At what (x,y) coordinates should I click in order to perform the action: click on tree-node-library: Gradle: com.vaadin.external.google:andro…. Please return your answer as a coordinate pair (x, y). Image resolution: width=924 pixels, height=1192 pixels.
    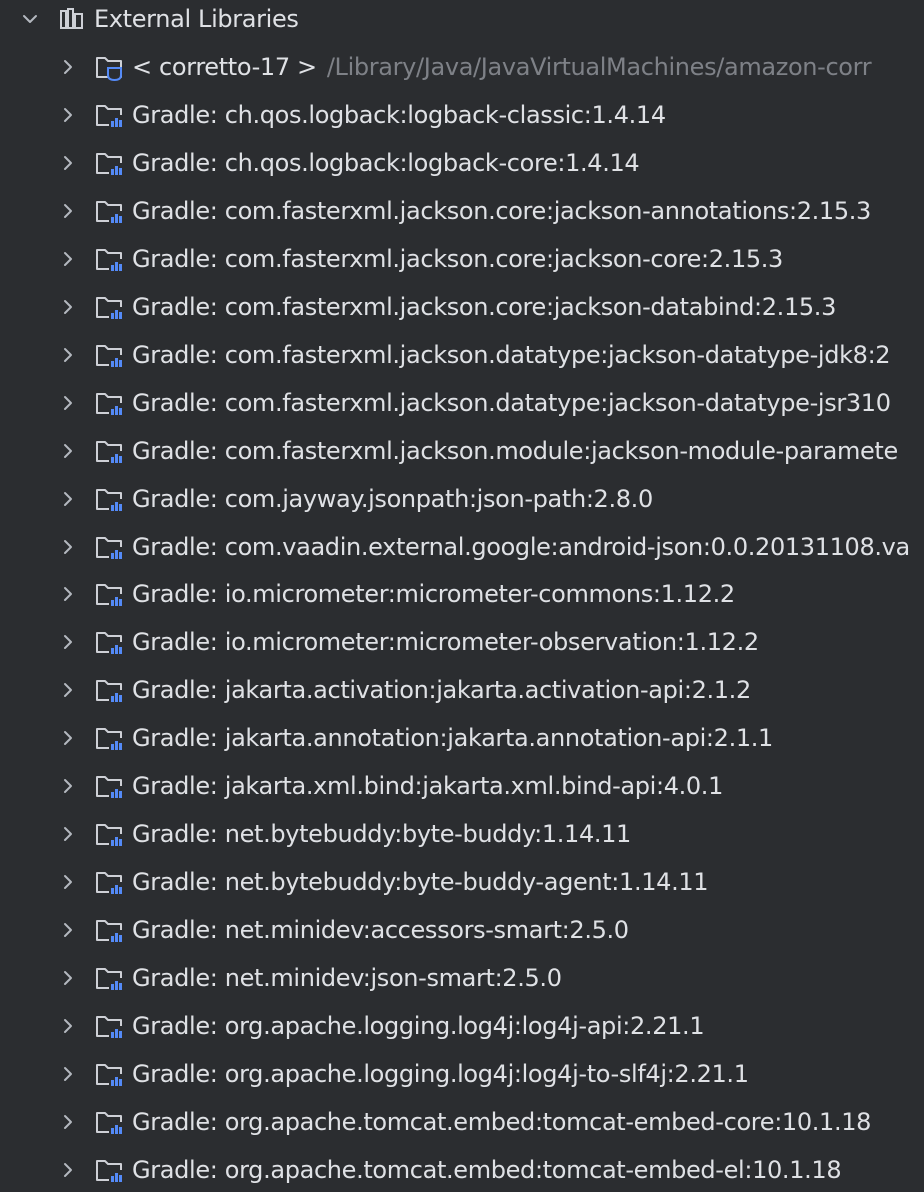
    Looking at the image, I should click on (462, 547).